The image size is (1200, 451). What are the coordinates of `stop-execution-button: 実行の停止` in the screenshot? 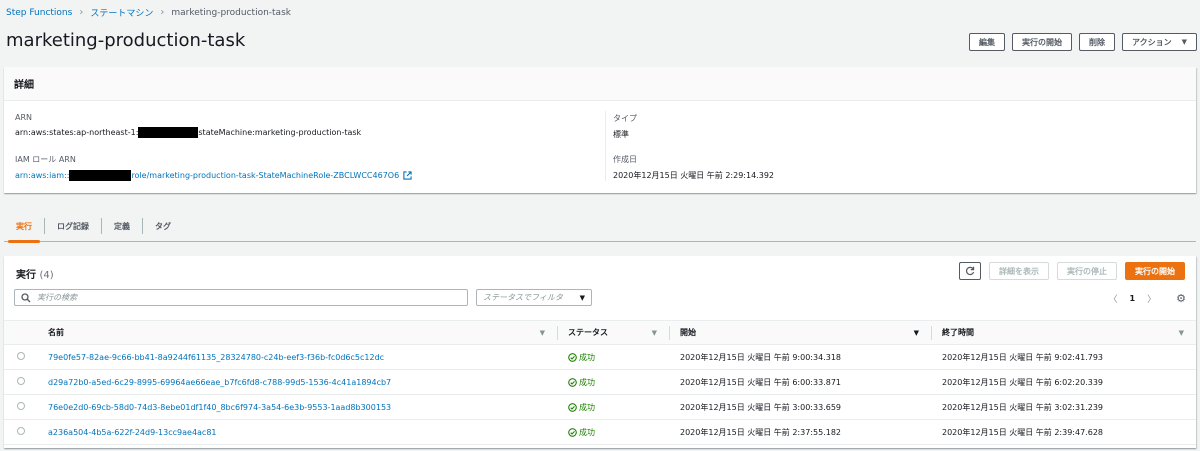 It's located at (1087, 271).